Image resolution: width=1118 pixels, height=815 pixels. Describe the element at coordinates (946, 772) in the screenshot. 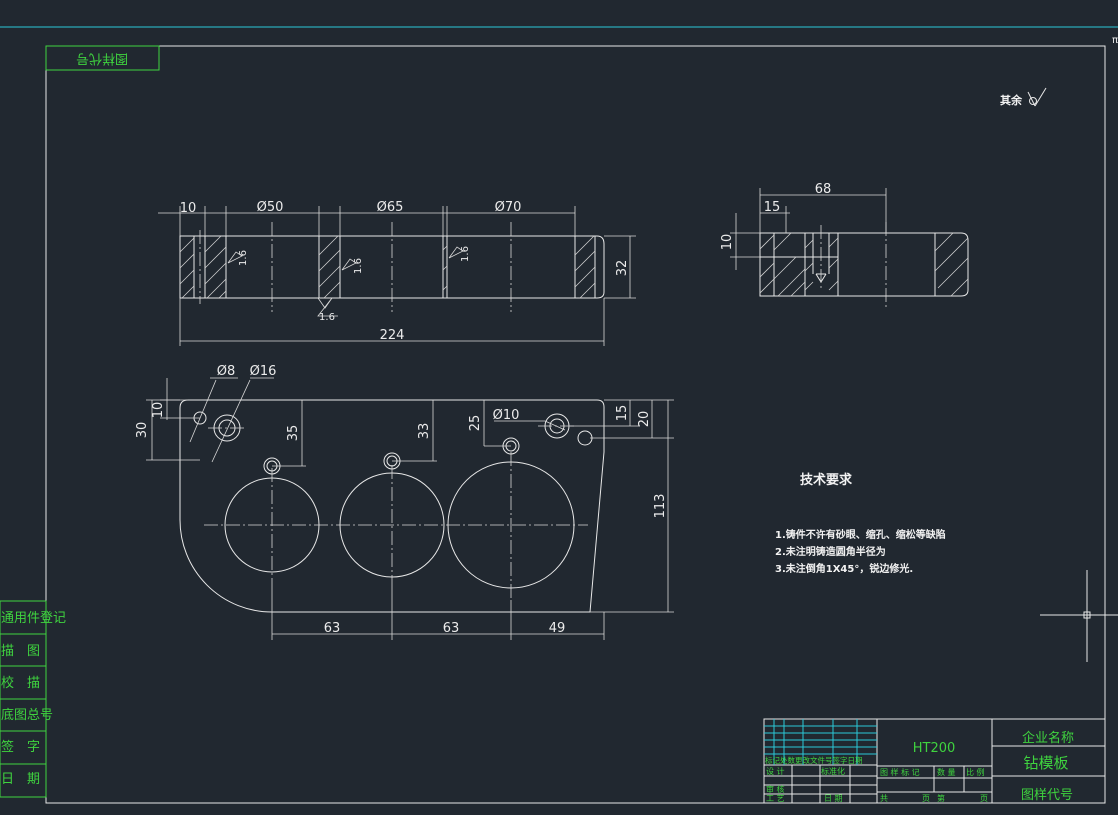

I see `title-qty: 数 量` at that location.